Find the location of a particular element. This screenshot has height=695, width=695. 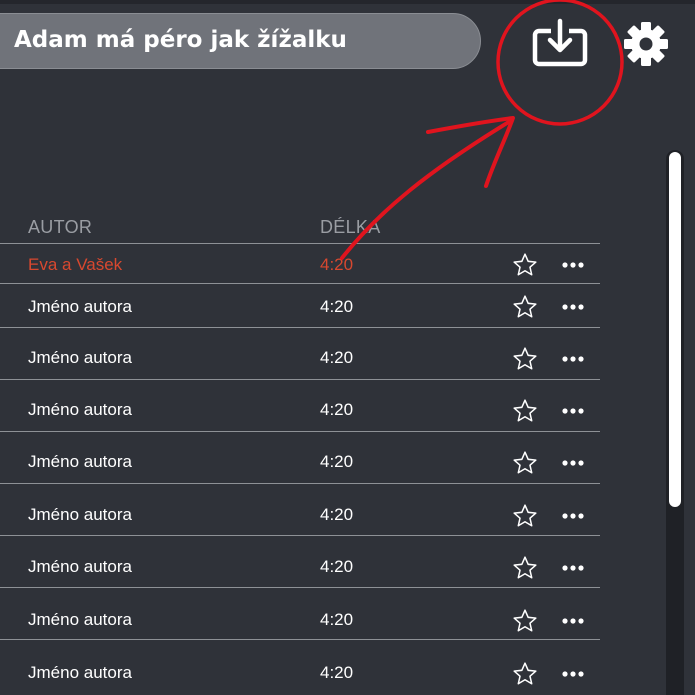

annotation-arrow-head is located at coordinates (470, 152).